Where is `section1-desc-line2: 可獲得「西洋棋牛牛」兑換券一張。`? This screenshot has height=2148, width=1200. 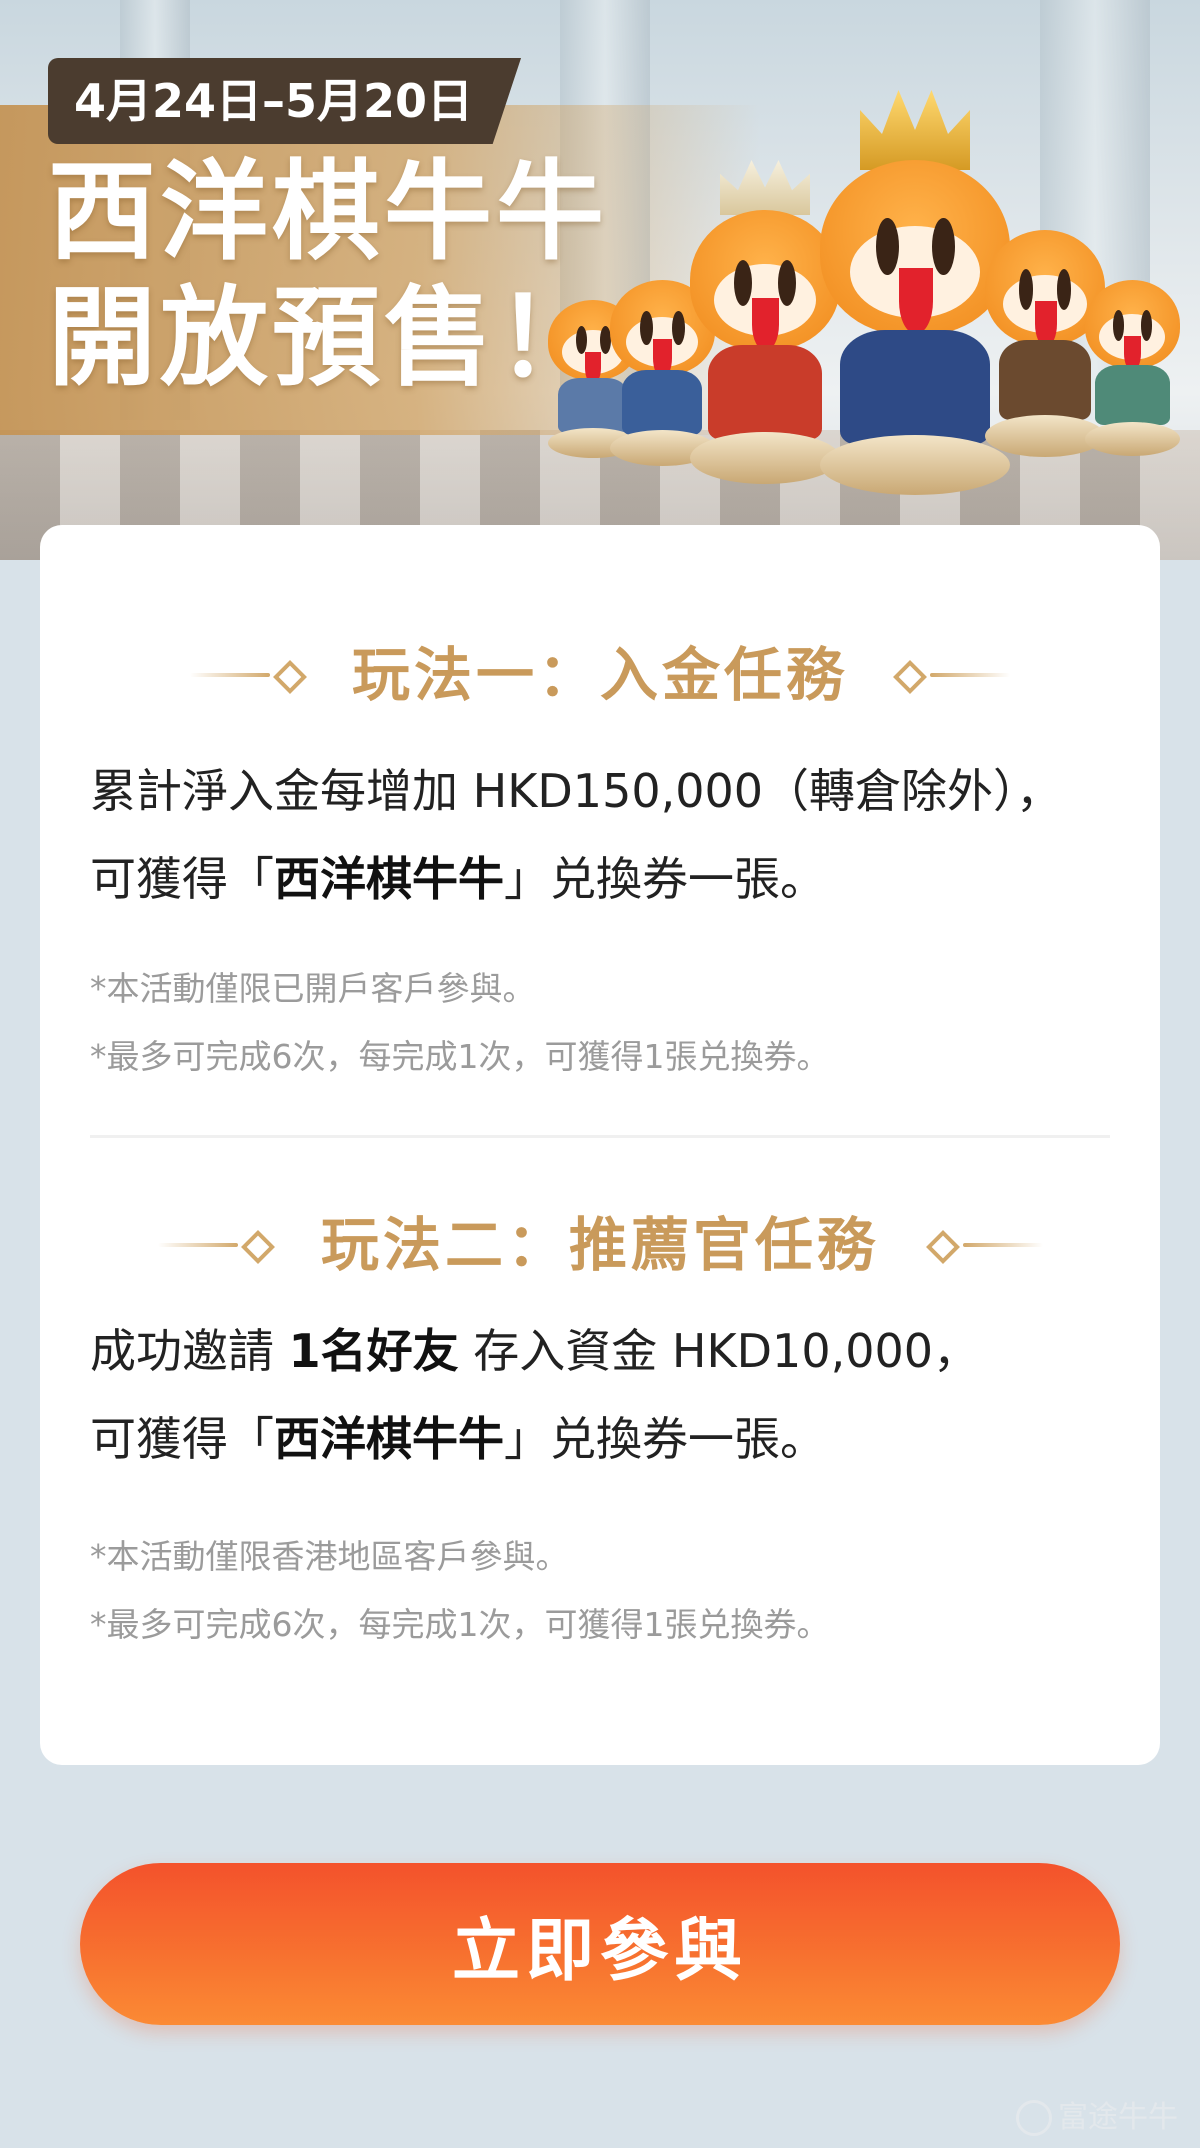
section1-desc-line2: 可獲得「西洋棋牛牛」兑換券一張。 is located at coordinates (458, 879).